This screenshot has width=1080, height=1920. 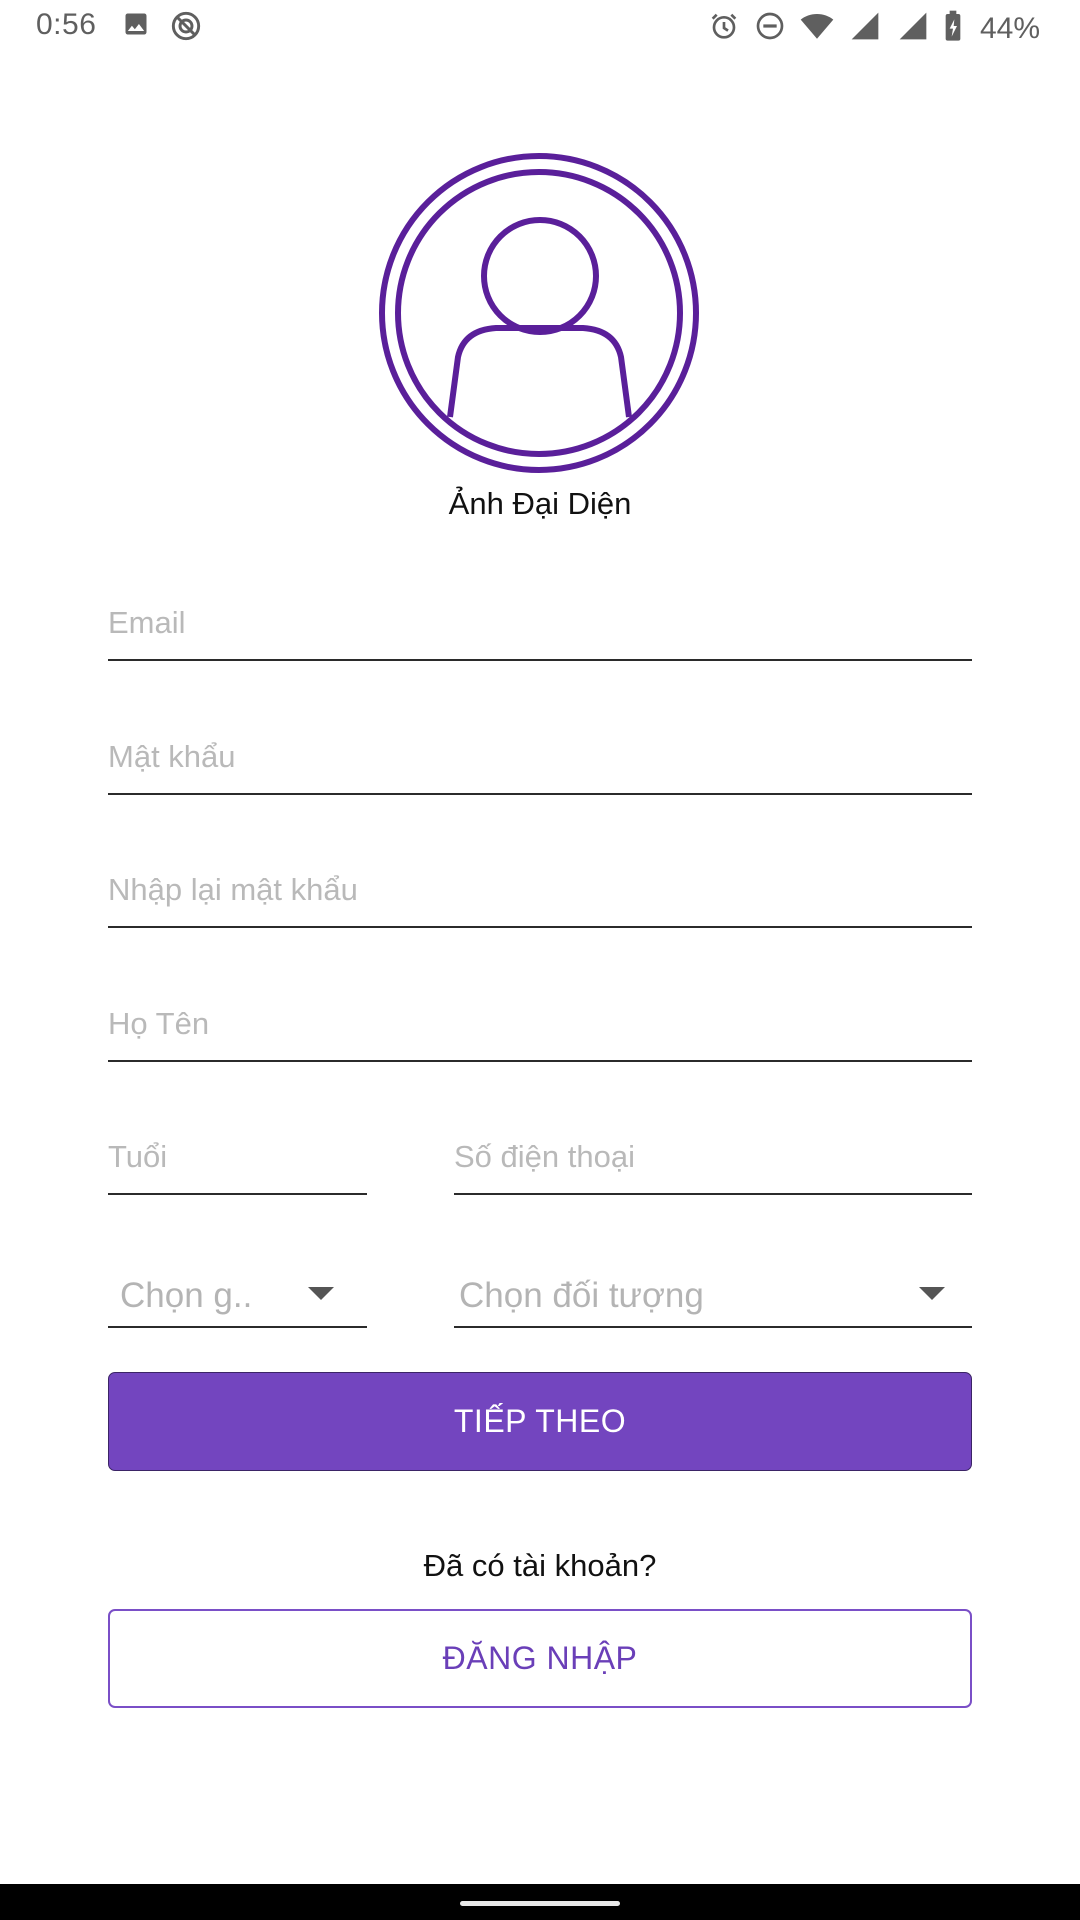 I want to click on gender-select: Chọn g.., so click(x=237, y=1289).